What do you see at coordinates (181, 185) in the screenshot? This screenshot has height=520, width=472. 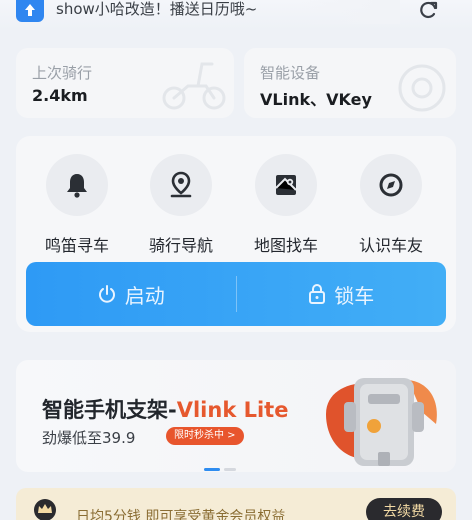 I see `location-pin-icon` at bounding box center [181, 185].